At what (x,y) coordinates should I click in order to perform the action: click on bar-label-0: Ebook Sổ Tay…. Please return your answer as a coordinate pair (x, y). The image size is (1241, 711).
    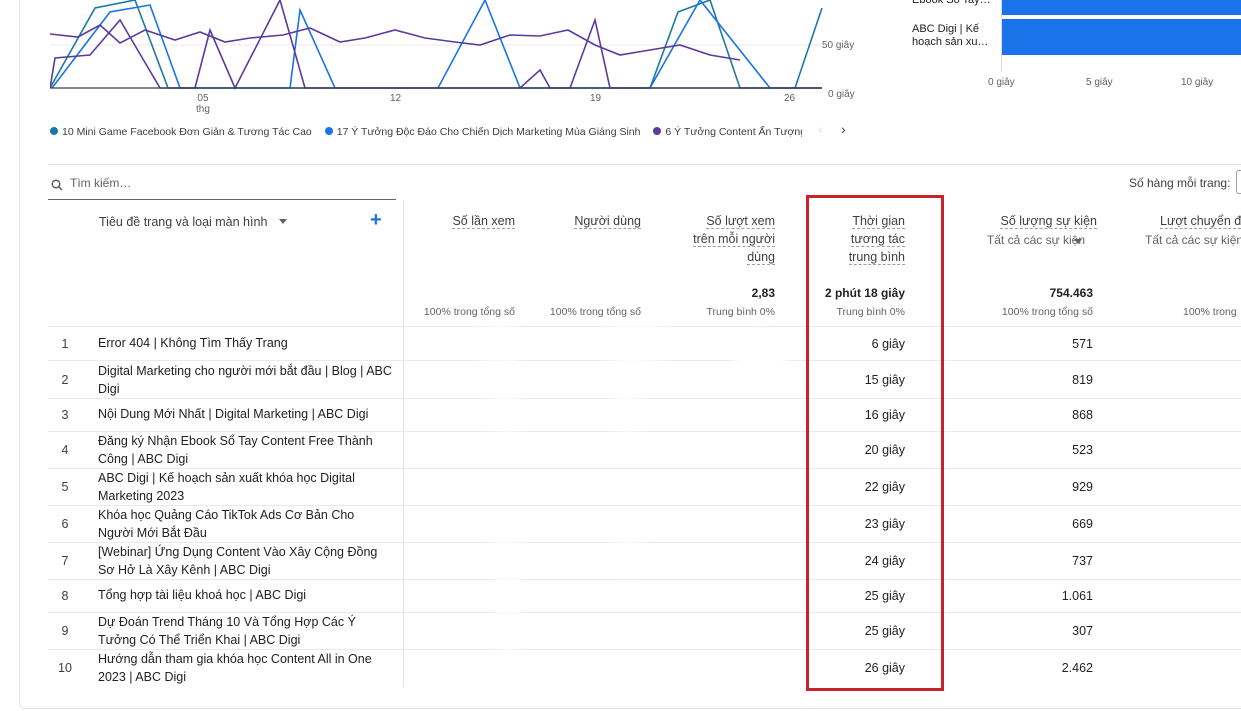
    Looking at the image, I should click on (951, 3).